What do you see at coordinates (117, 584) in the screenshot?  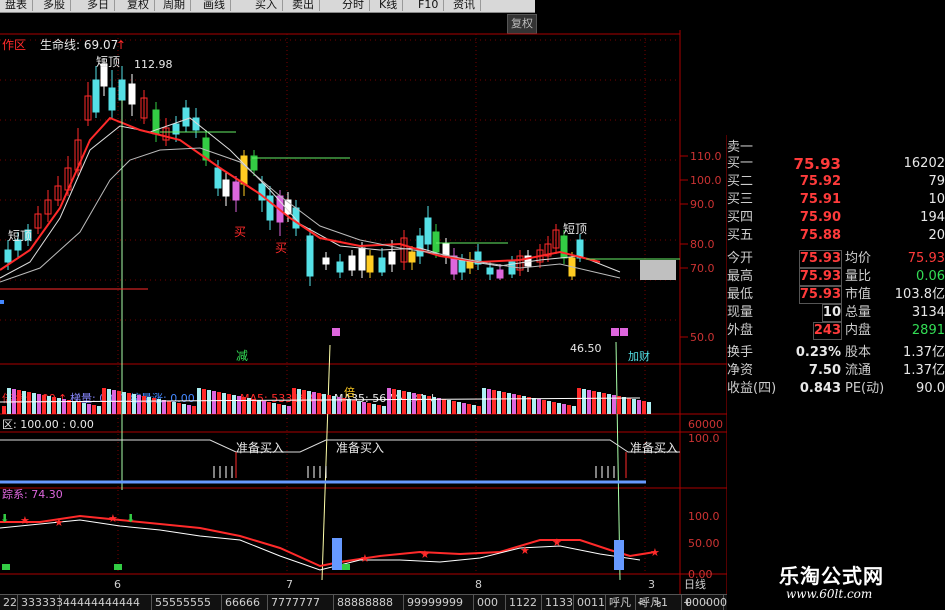 I see `date-label: 6` at bounding box center [117, 584].